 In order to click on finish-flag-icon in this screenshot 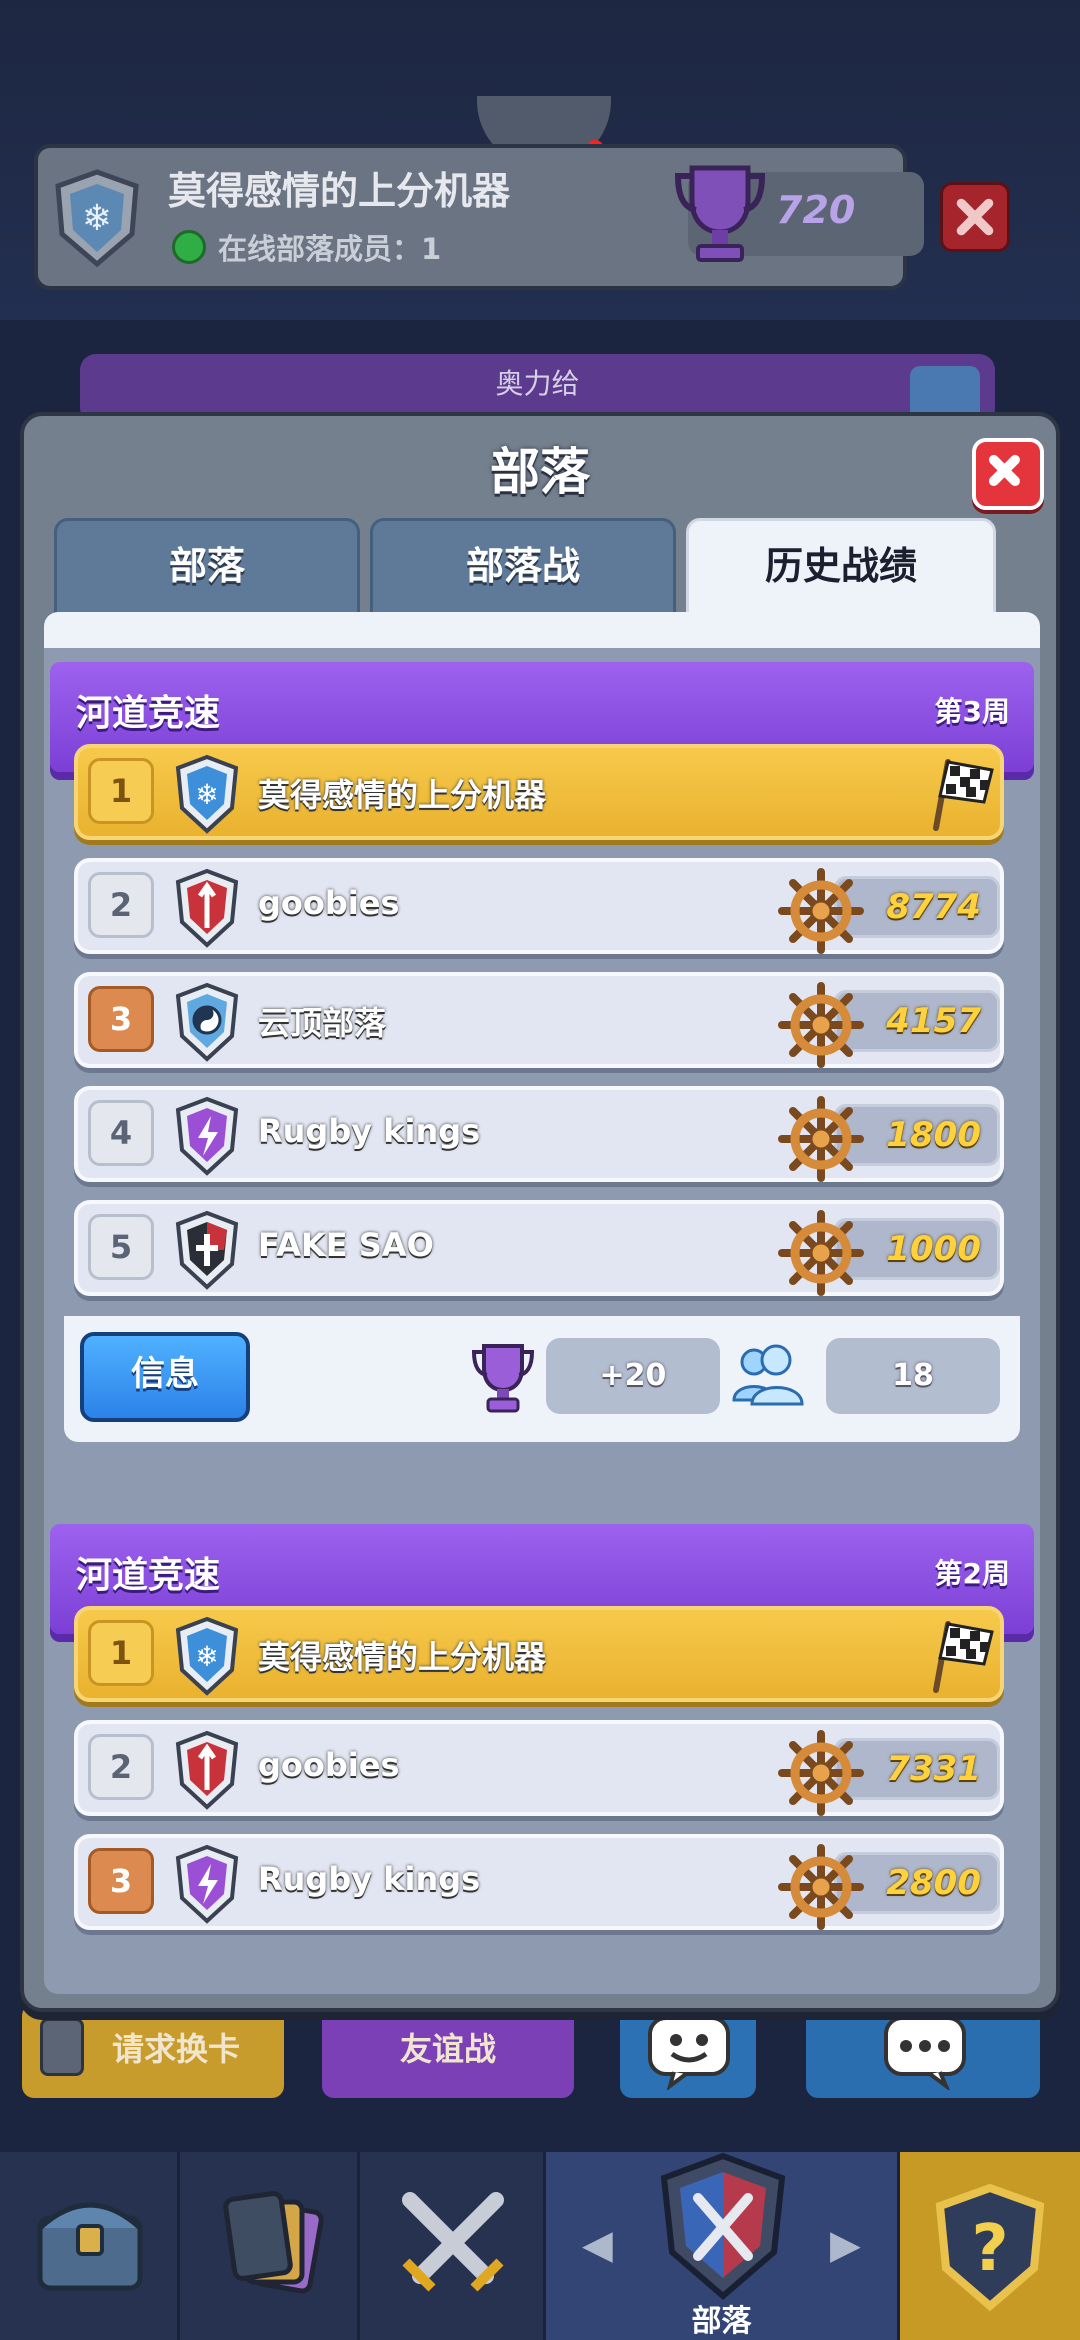, I will do `click(963, 795)`.